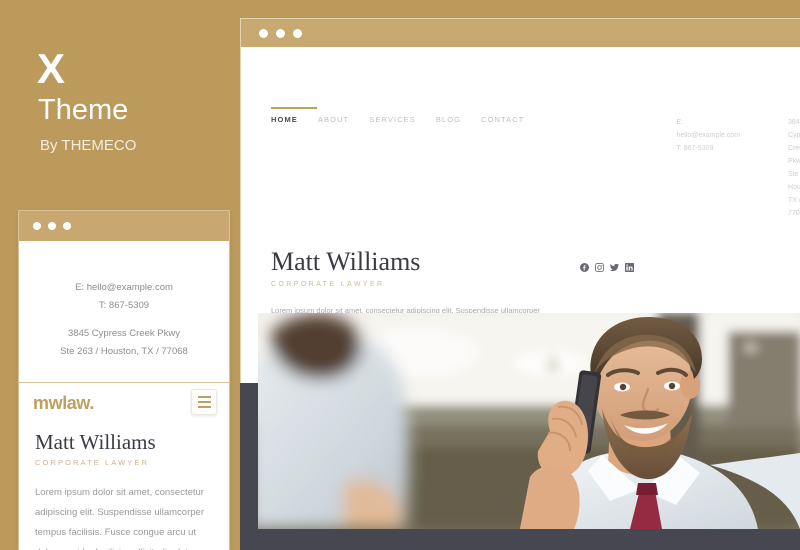  Describe the element at coordinates (520, 33) in the screenshot. I see `desktop-window-titlebar` at that location.